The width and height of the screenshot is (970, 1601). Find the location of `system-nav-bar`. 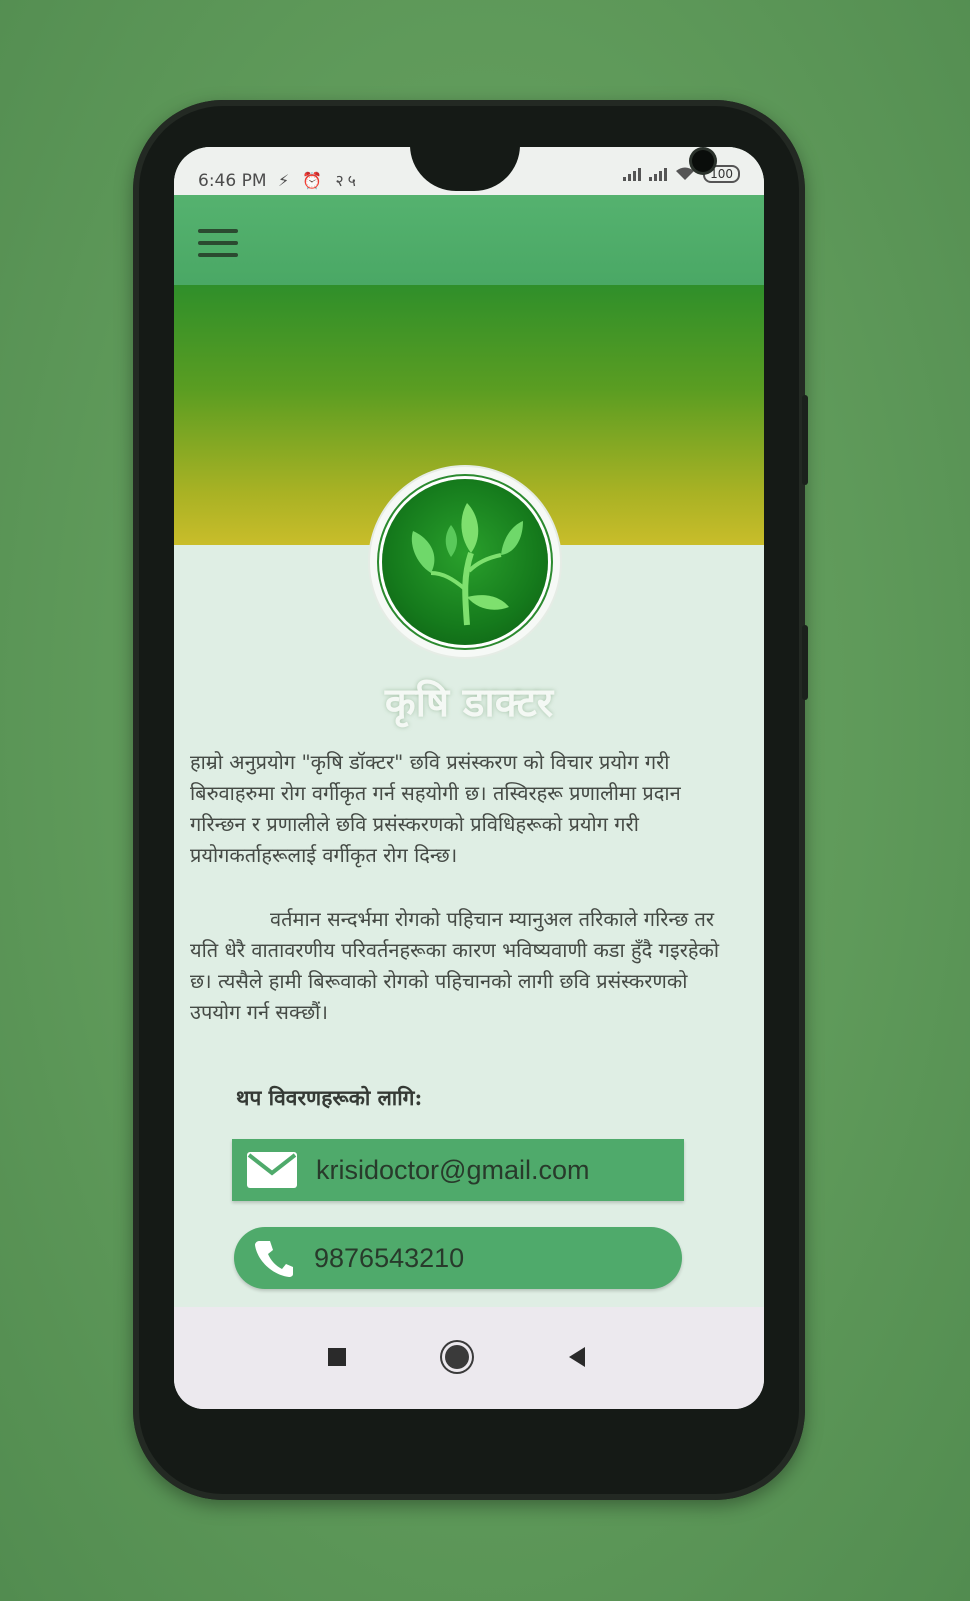

system-nav-bar is located at coordinates (469, 1358).